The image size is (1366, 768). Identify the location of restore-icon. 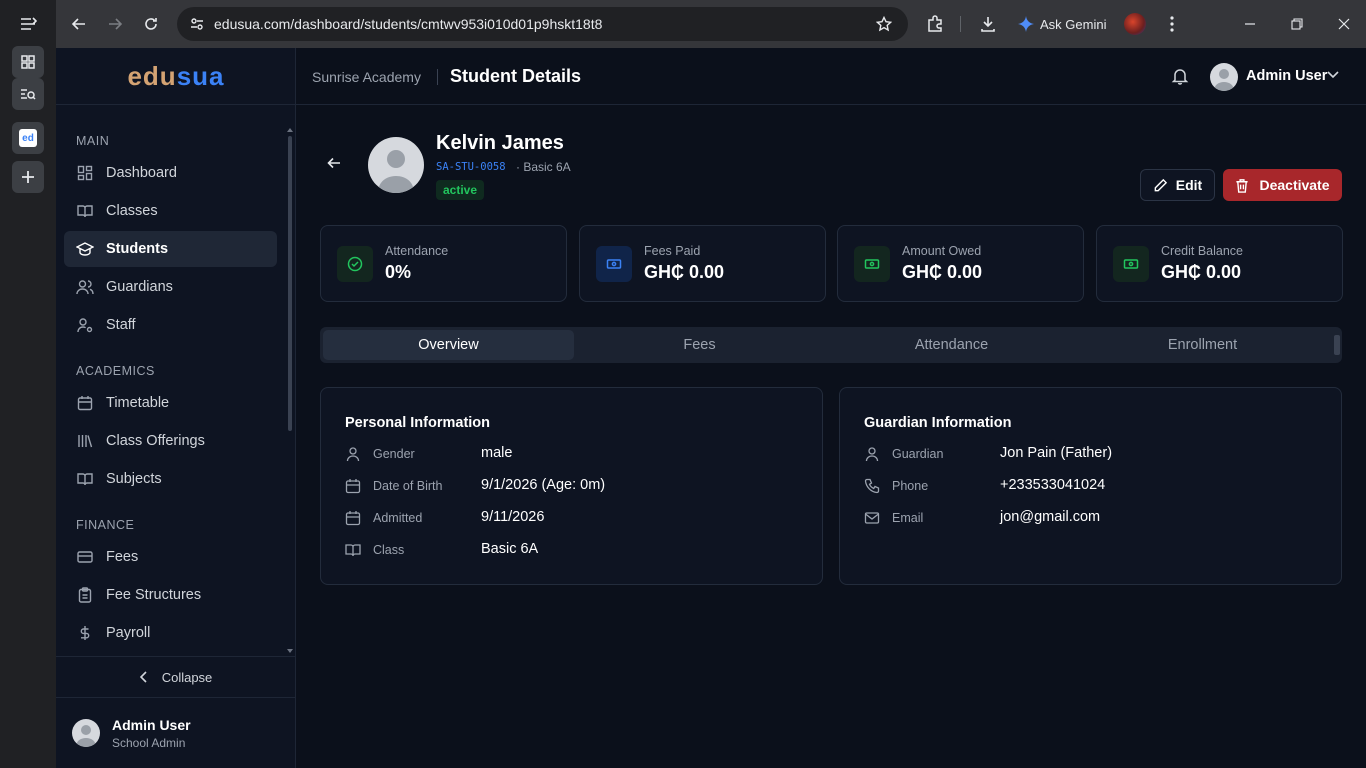
(1297, 24).